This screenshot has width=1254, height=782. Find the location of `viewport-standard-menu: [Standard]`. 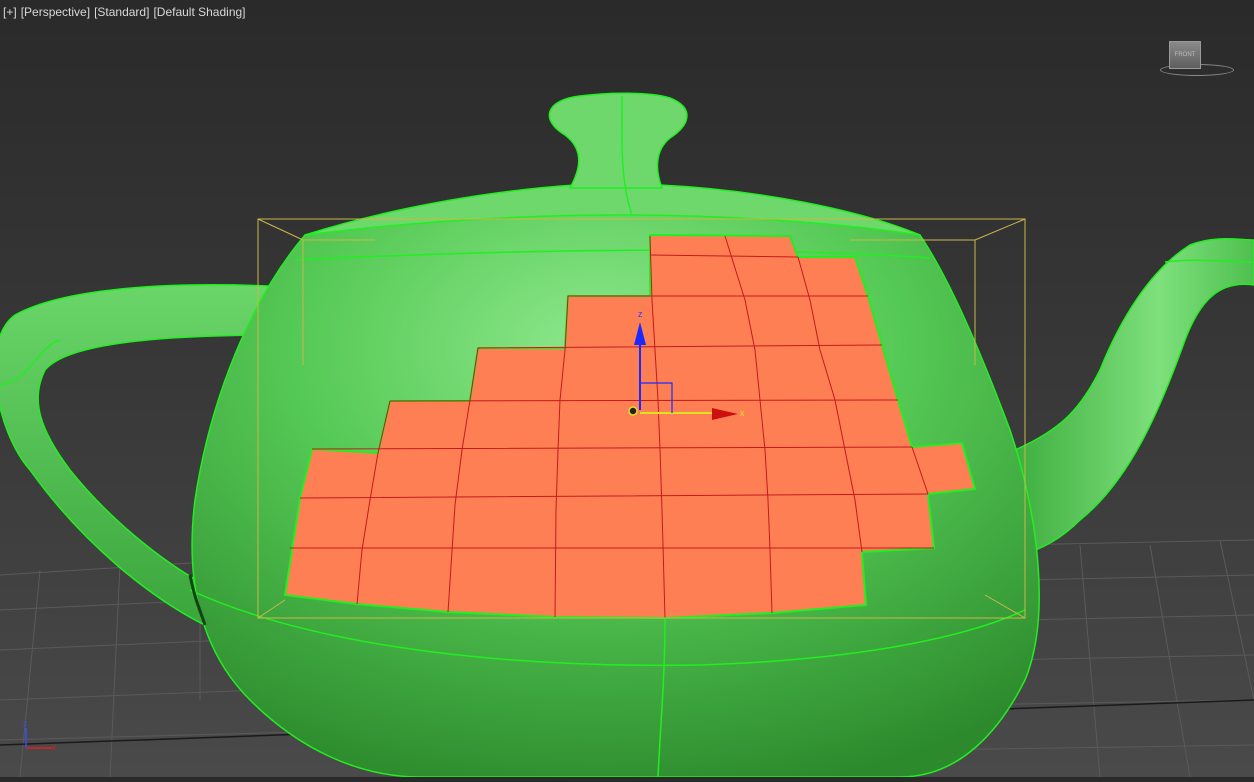

viewport-standard-menu: [Standard] is located at coordinates (121, 12).